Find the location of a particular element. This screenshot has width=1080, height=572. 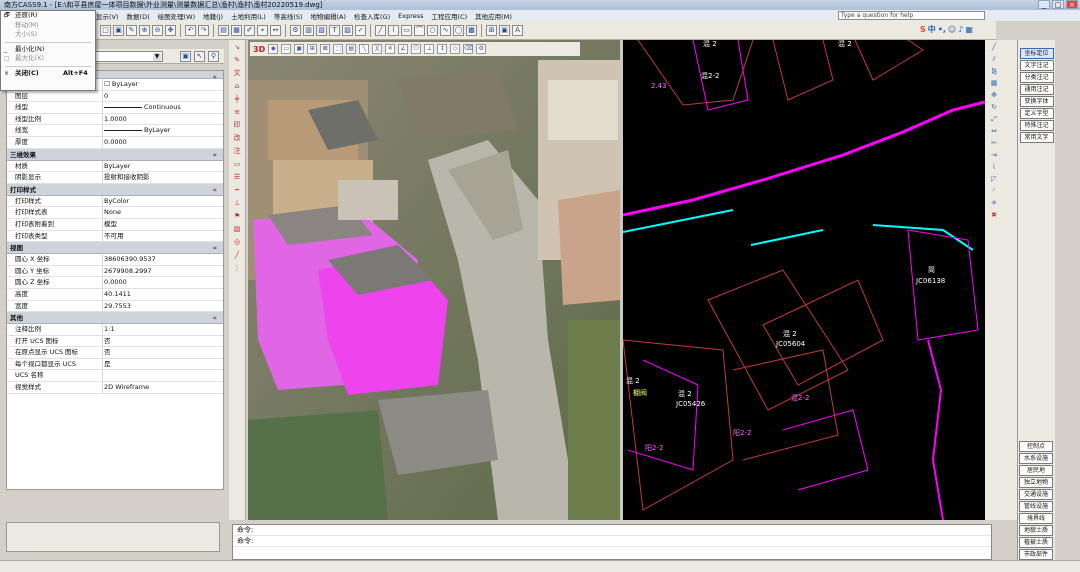

arc-icon: ⌒ is located at coordinates (419, 30).